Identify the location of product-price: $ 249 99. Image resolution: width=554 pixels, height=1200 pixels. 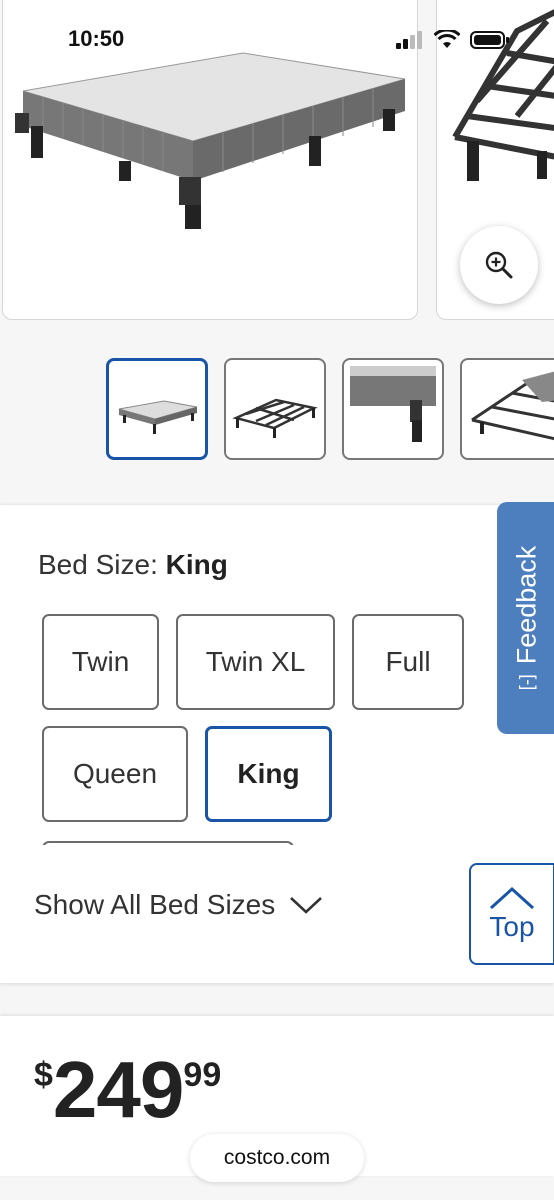
(127, 1090).